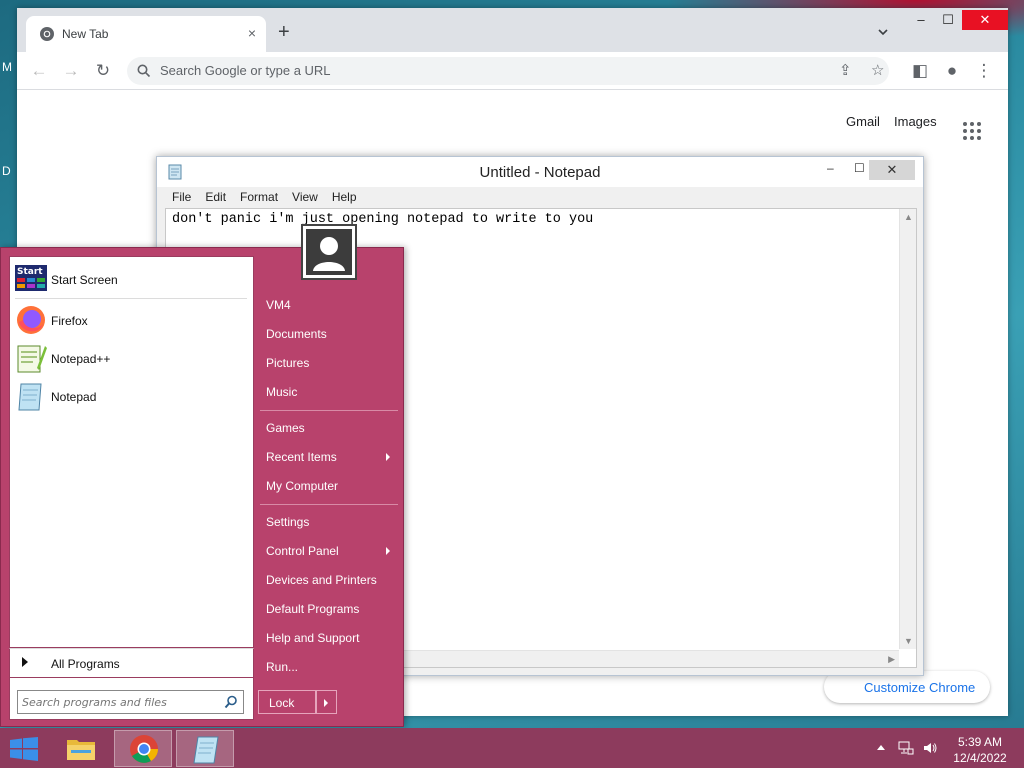 Image resolution: width=1024 pixels, height=768 pixels. Describe the element at coordinates (980, 750) in the screenshot. I see `system-clock: 5:39 AM 12/4/2022` at that location.